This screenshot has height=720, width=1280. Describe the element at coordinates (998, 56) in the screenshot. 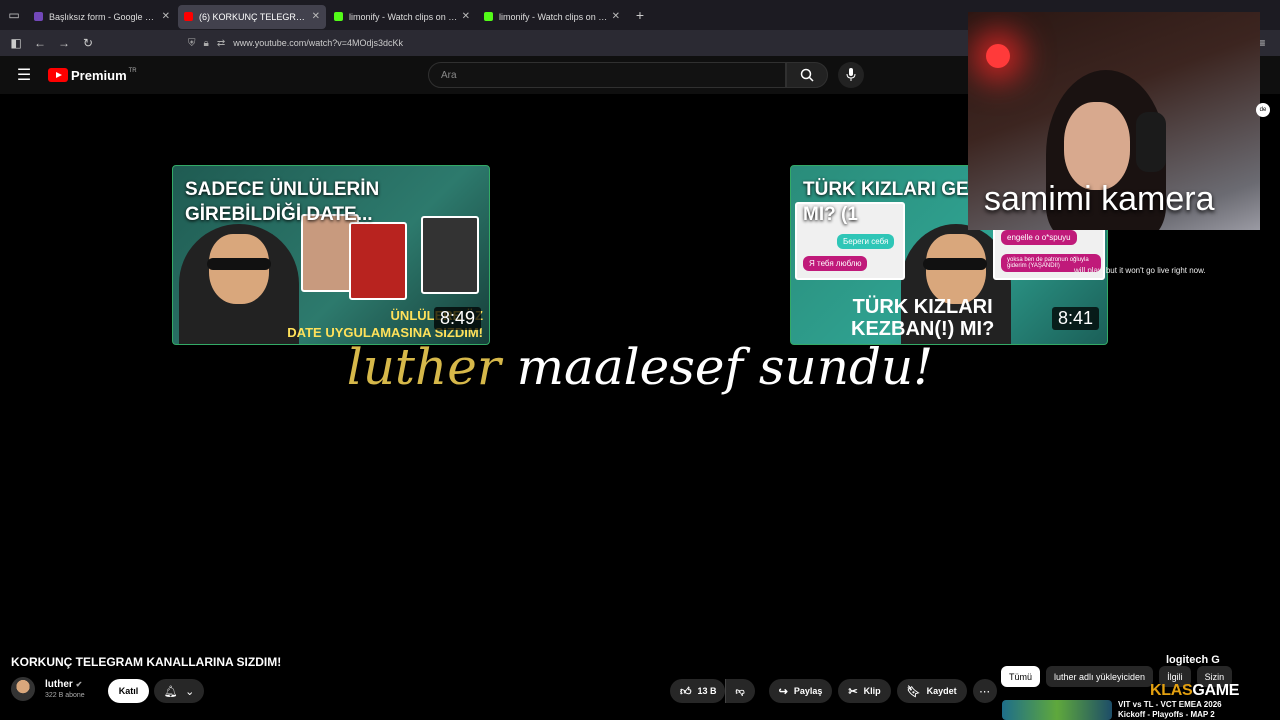

I see `red-lamp-image` at that location.